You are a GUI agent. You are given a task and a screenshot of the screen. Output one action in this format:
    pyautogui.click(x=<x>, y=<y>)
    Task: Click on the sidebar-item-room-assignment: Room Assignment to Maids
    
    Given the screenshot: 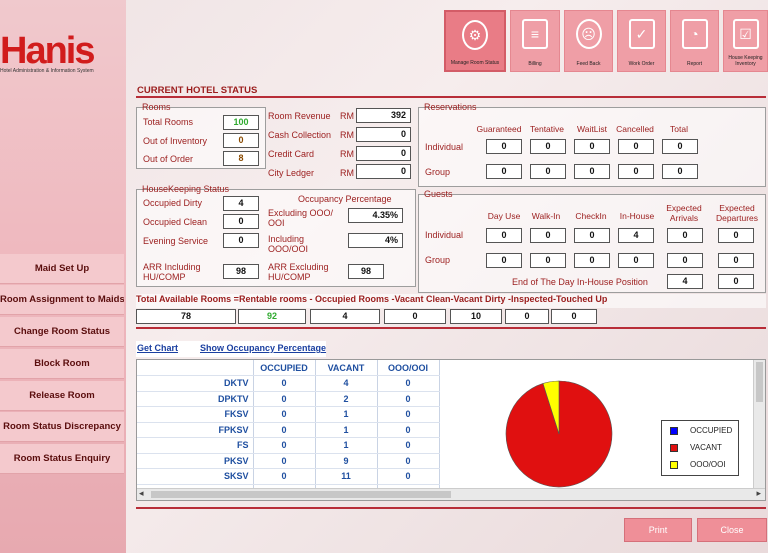 What is the action you would take?
    pyautogui.click(x=62, y=300)
    